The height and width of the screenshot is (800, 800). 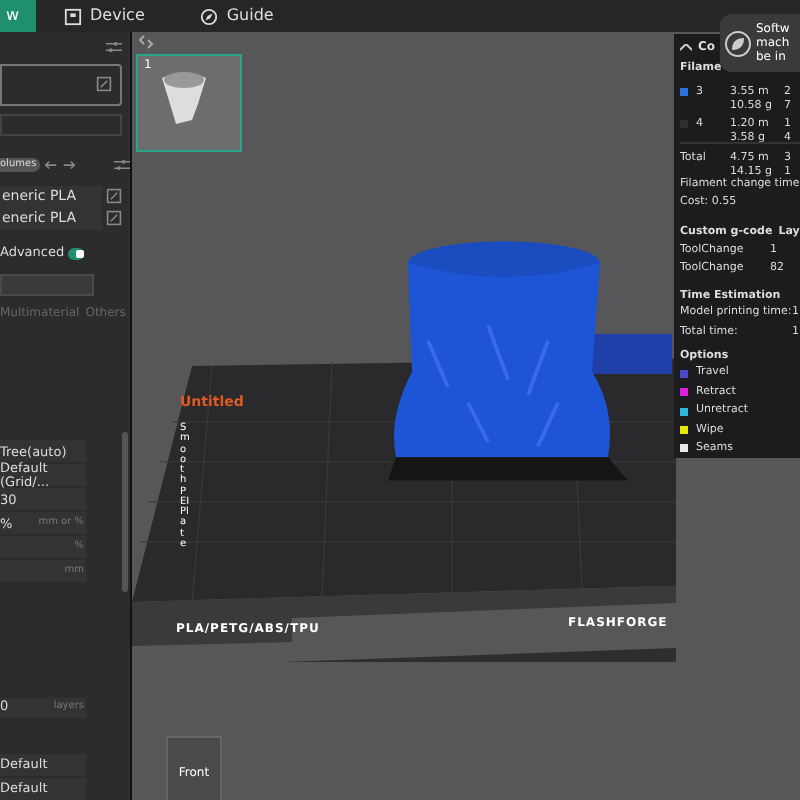 What do you see at coordinates (686, 47) in the screenshot?
I see `collapse-icon` at bounding box center [686, 47].